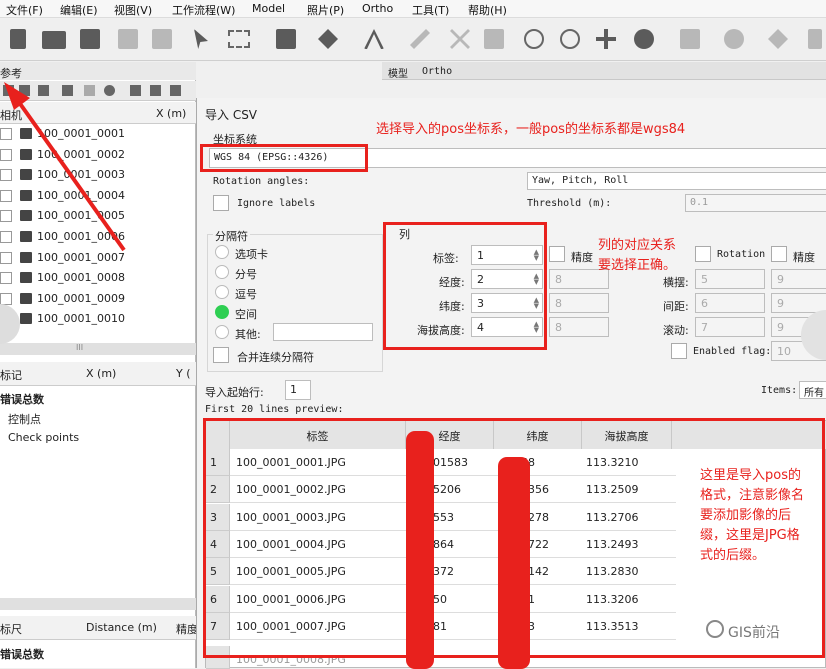  I want to click on pointer-icon, so click(201, 39).